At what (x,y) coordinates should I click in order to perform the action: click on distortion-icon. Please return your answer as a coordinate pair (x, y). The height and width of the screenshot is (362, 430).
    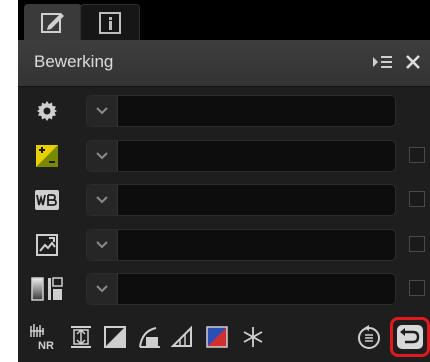
    Looking at the image, I should click on (181, 336).